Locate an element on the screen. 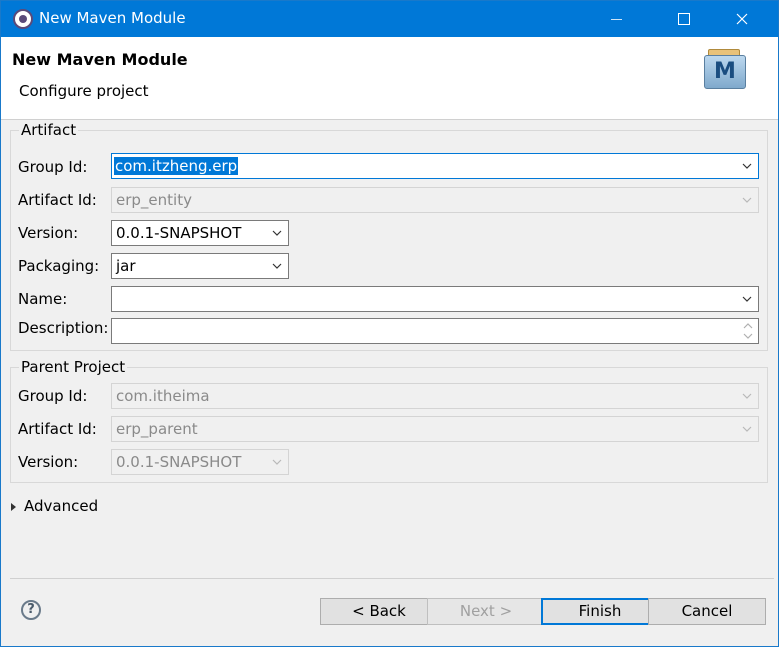  packaging-value: jar is located at coordinates (126, 266).